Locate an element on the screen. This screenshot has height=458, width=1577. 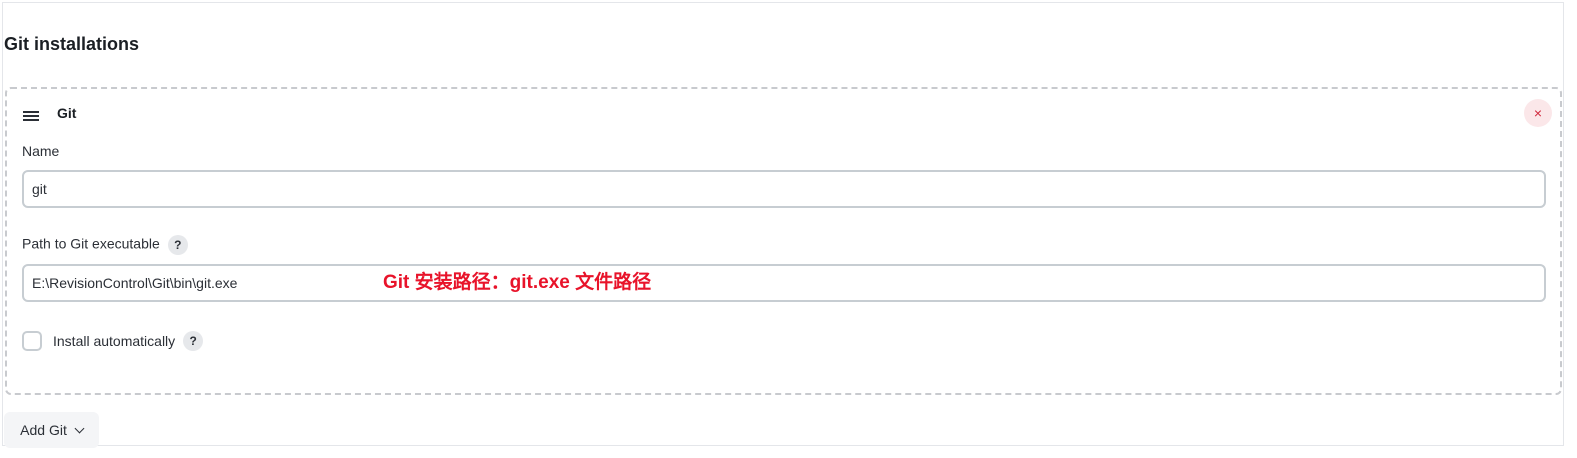
annotation-text: Git 安装路径：git.exe 文件路径 is located at coordinates (517, 282).